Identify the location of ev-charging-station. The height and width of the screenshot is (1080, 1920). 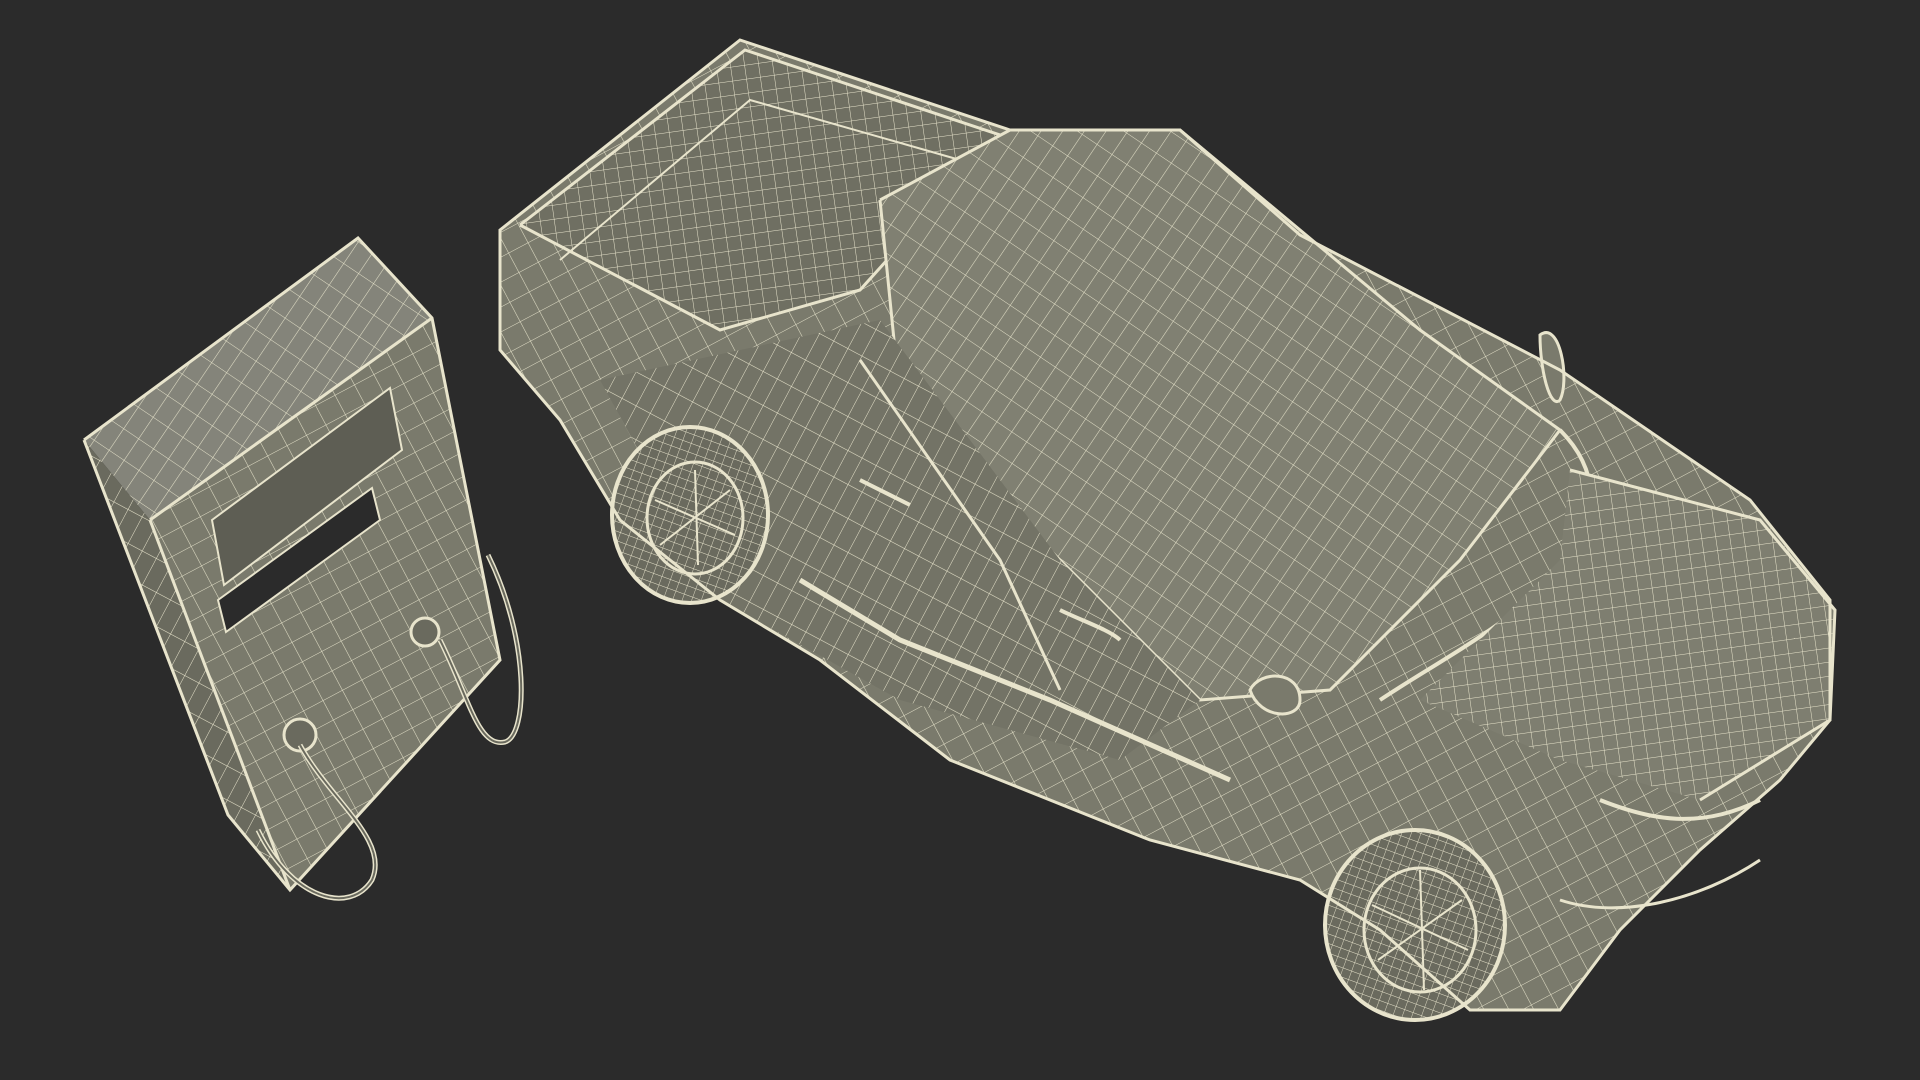
(303, 568).